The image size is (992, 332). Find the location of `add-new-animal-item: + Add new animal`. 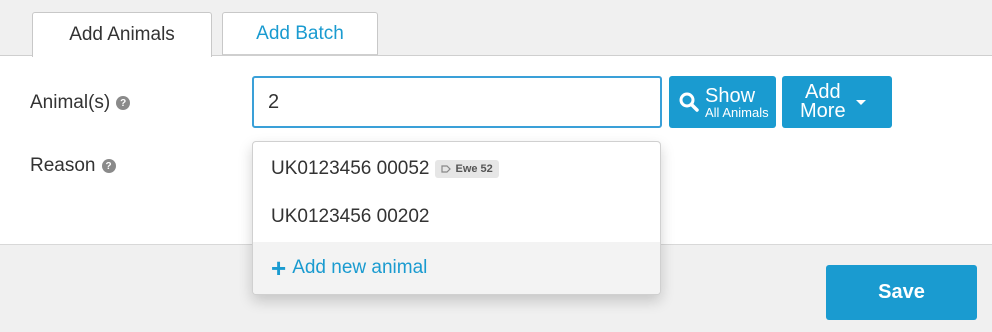

add-new-animal-item: + Add new animal is located at coordinates (456, 268).